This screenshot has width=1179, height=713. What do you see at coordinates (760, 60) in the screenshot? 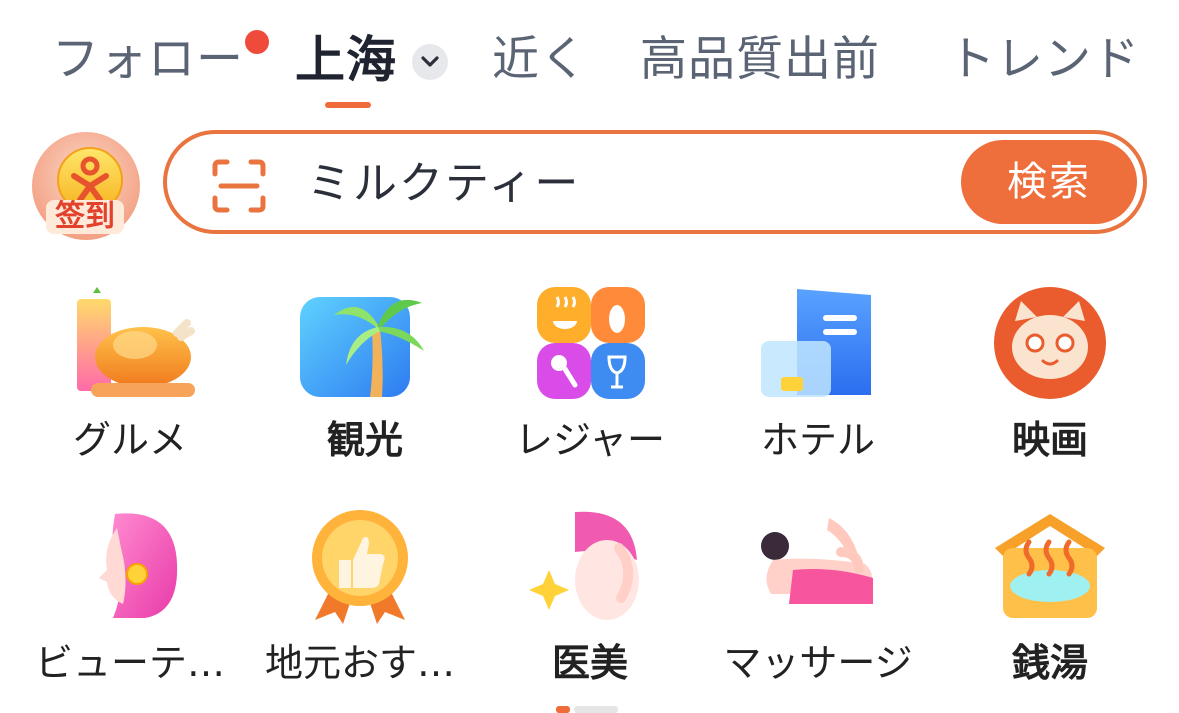
I see `tab-high-quality-delivery: 高品質出前` at bounding box center [760, 60].